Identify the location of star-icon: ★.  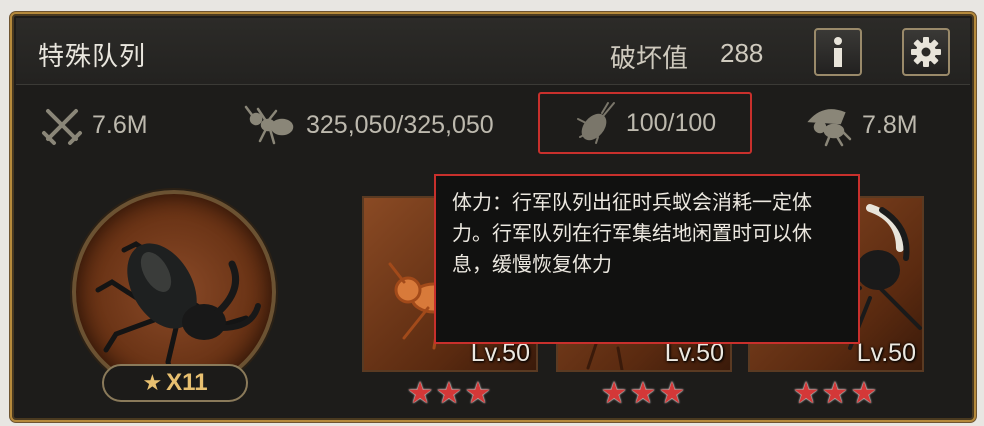
(152, 382).